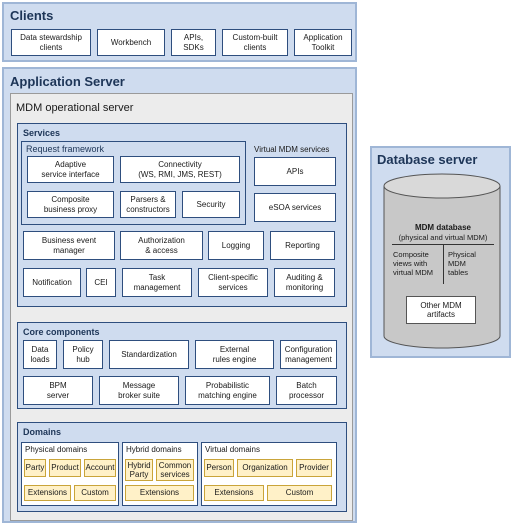 The height and width of the screenshot is (525, 514). Describe the element at coordinates (131, 42) in the screenshot. I see `client-workbench: Workbench` at that location.